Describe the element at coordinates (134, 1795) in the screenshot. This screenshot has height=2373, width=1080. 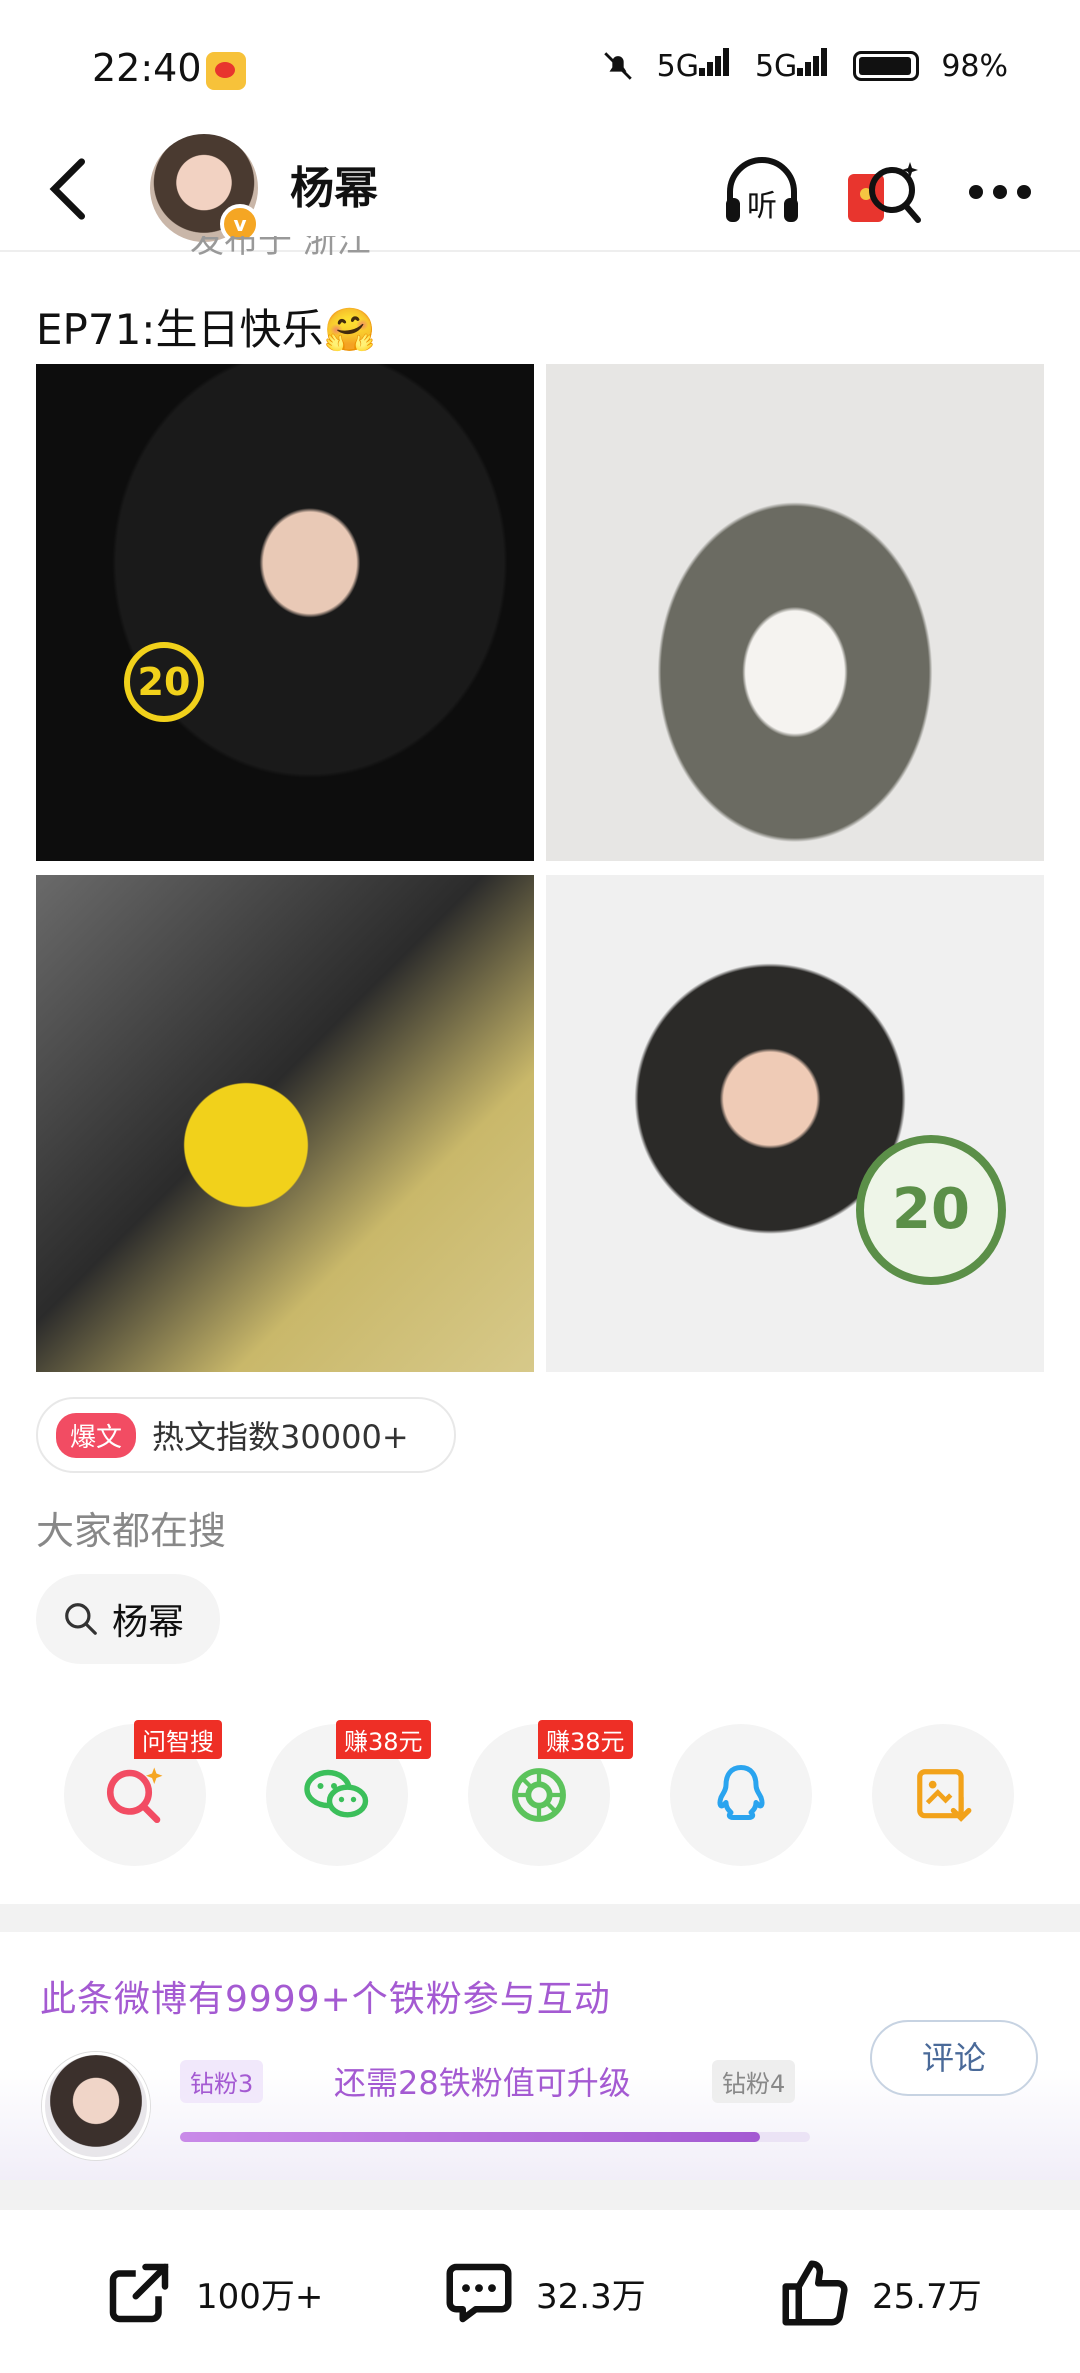
I see `ai-search-icon` at that location.